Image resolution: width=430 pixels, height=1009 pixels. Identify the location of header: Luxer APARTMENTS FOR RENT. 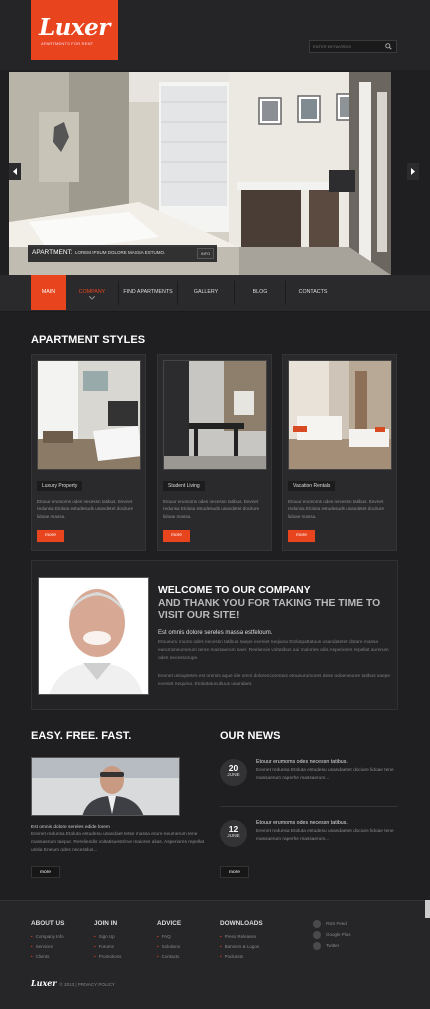
(215, 35).